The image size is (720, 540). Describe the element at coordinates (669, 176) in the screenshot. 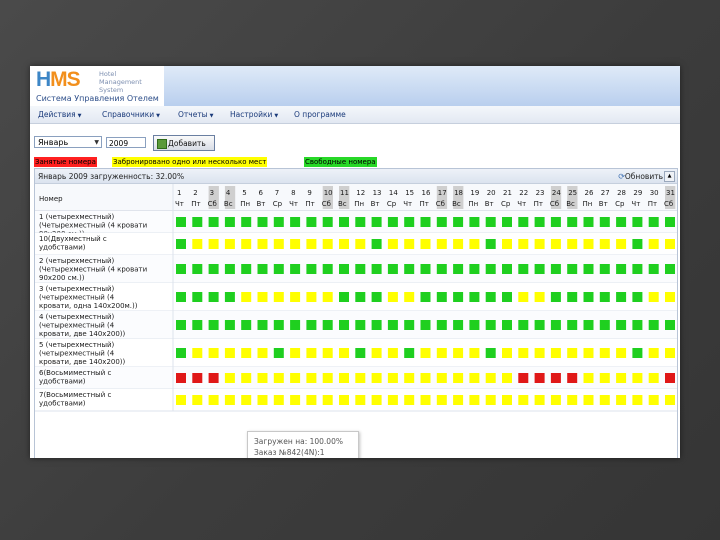

I see `scroll-up-icon: ▲` at that location.